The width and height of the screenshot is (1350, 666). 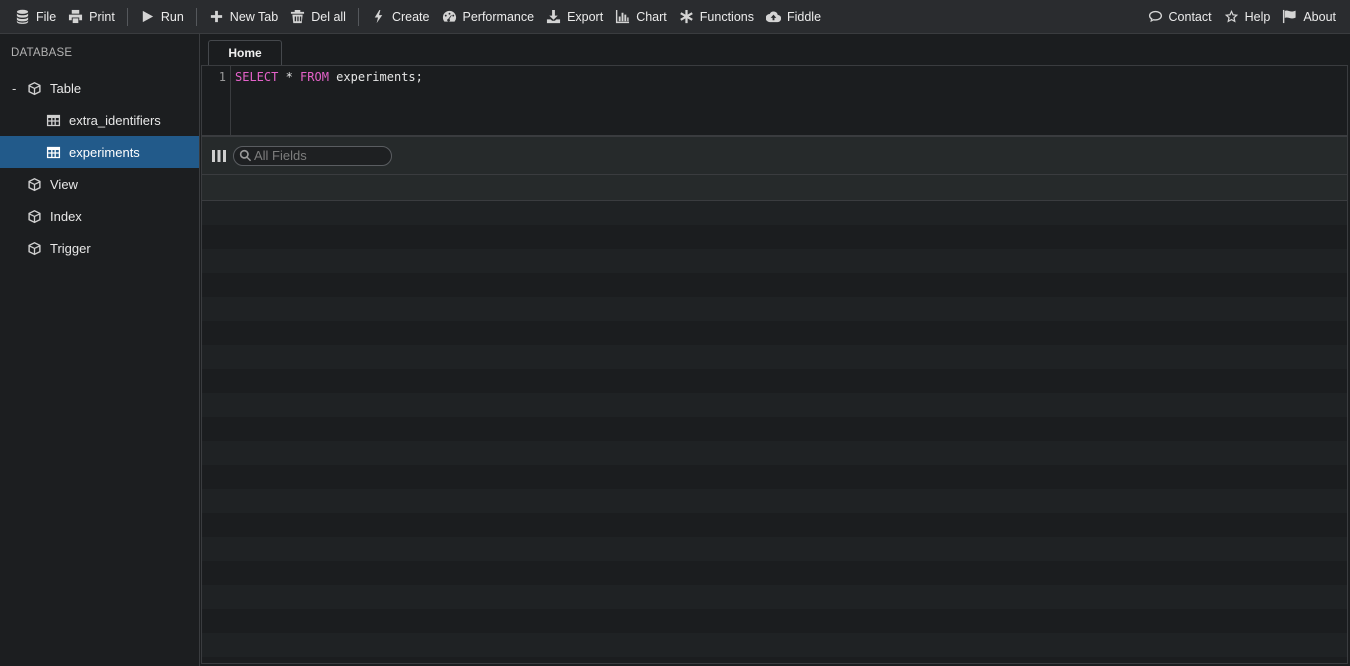 I want to click on sidebar-item-index: Index, so click(x=99, y=216).